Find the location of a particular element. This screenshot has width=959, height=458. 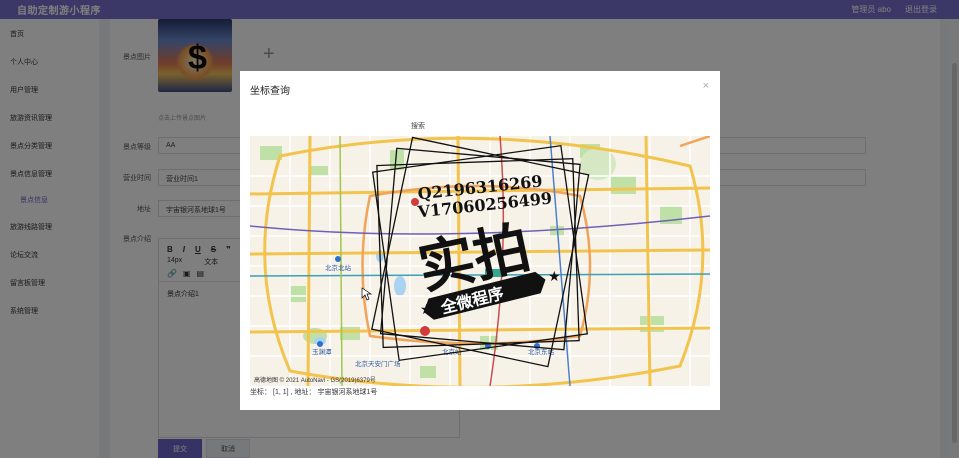

map-copyright: 高德地图 © 2021 AutoNavi - GS(2019)6379号 is located at coordinates (315, 380).